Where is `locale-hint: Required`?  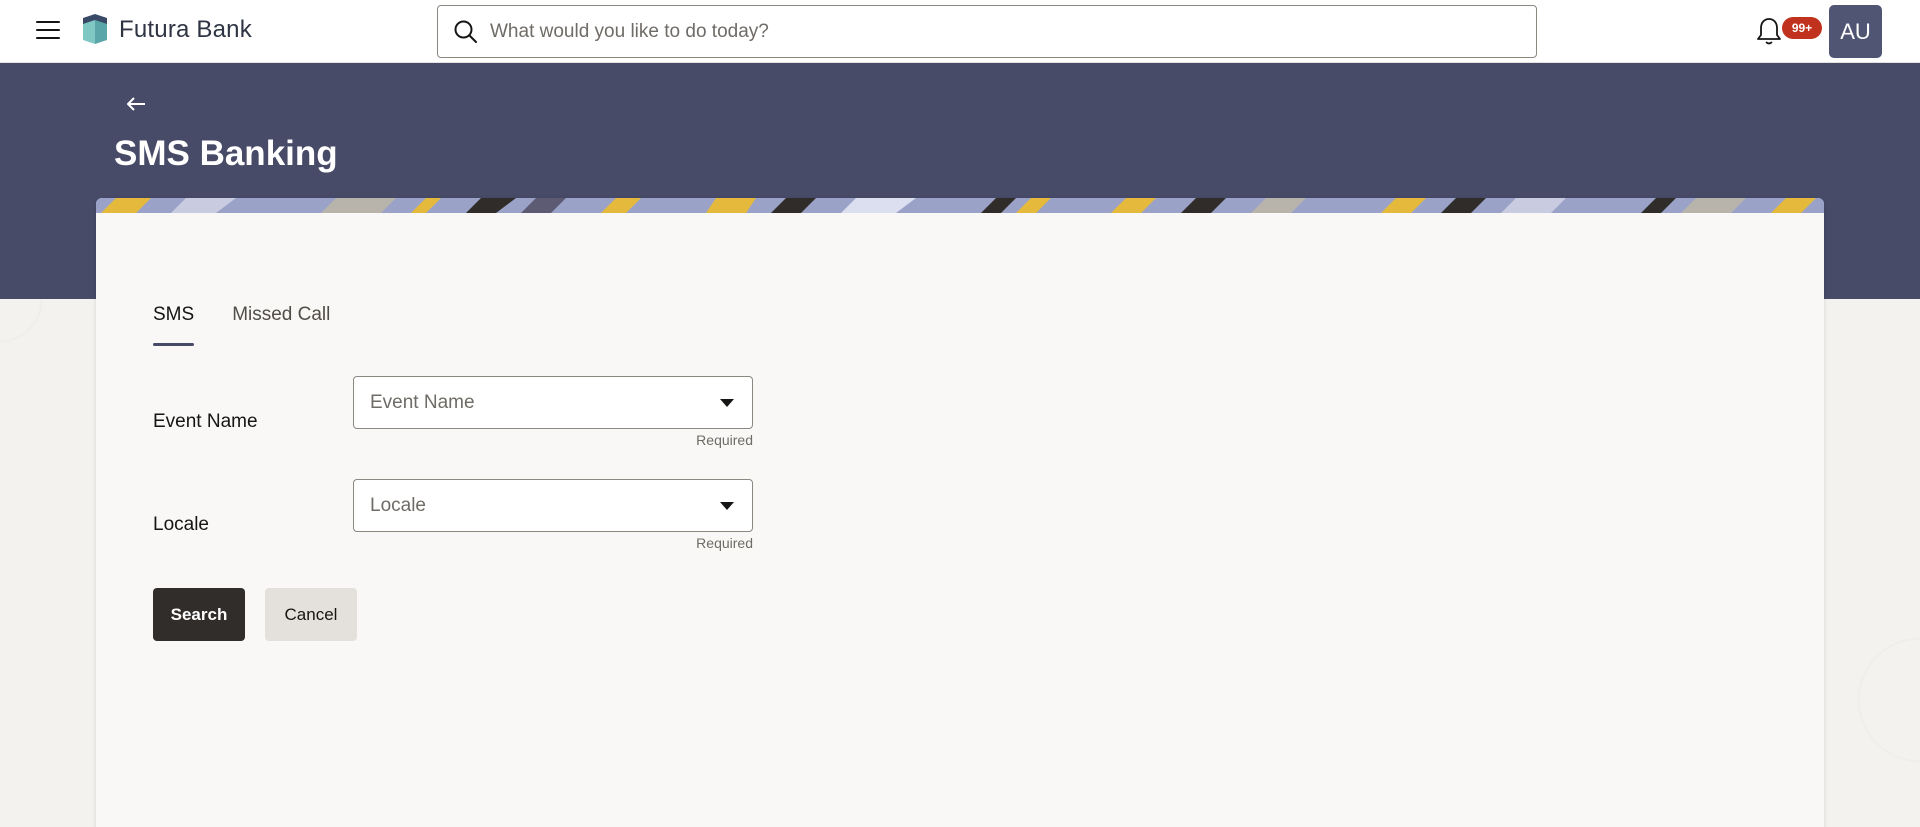
locale-hint: Required is located at coordinates (724, 543).